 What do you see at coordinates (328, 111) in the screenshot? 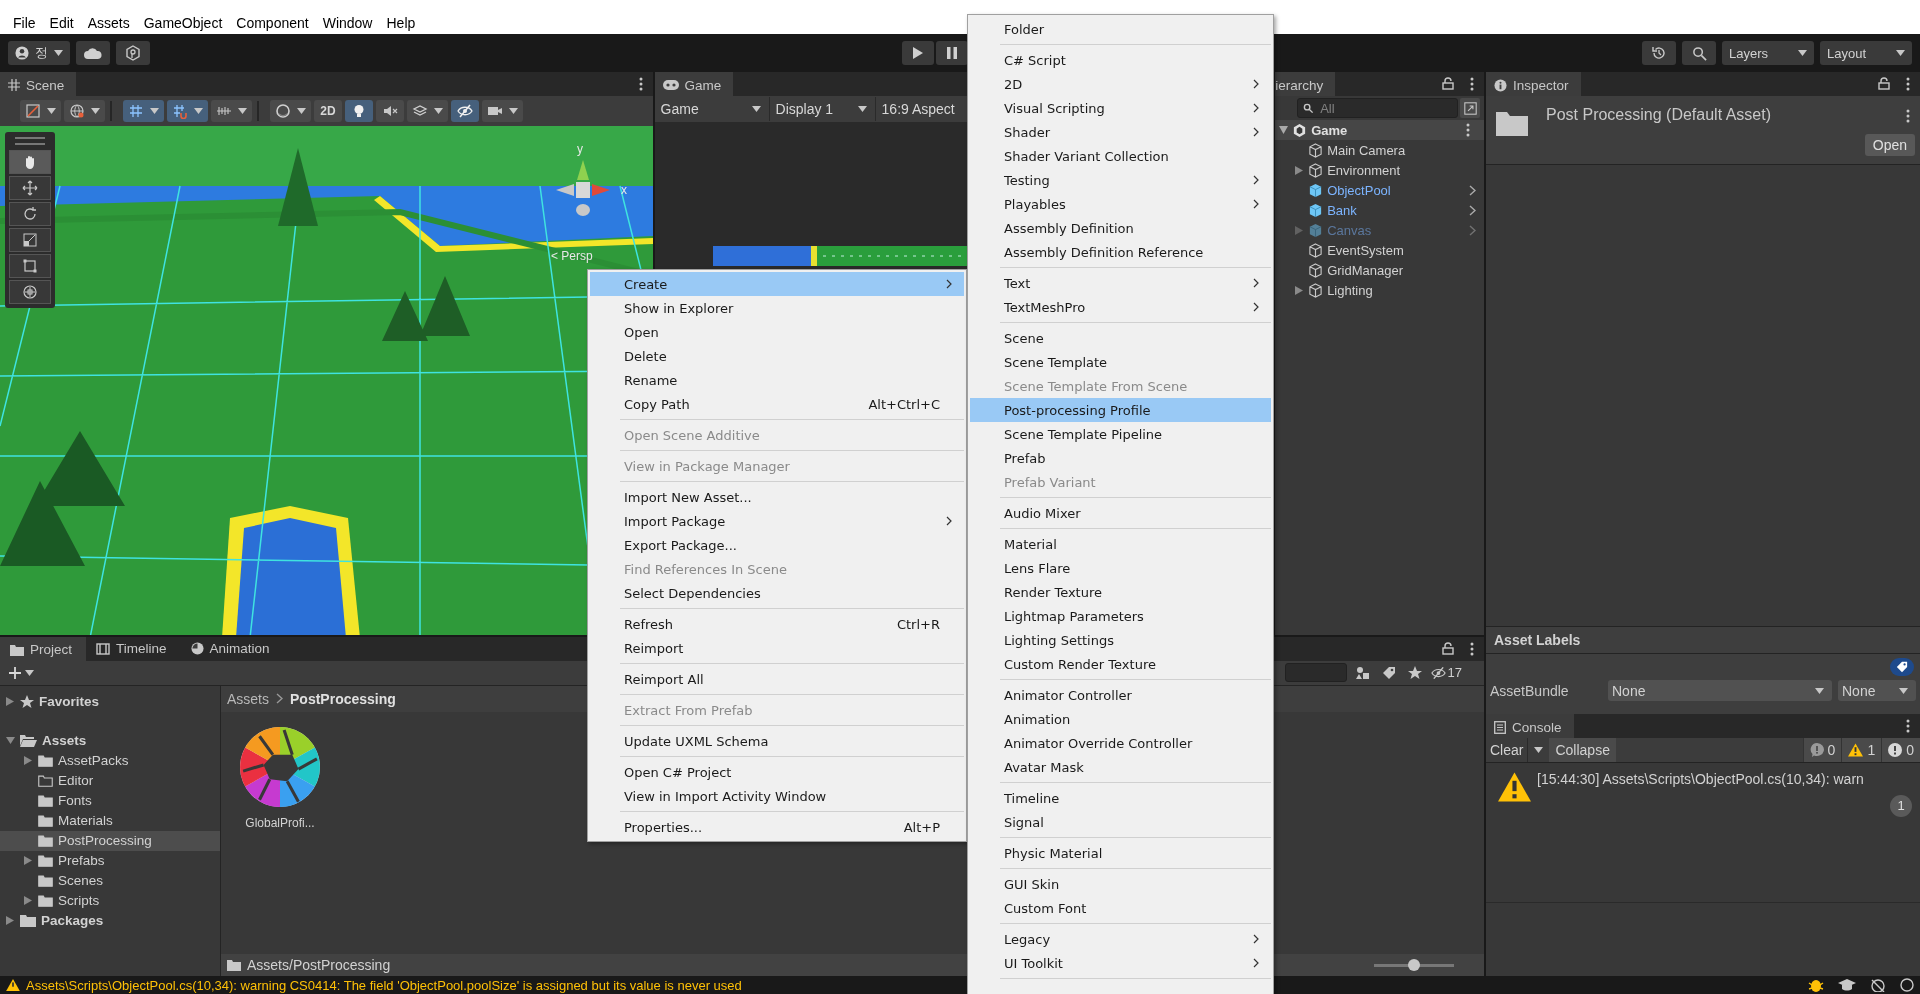
I see `scene-toolbar-button: 2D` at bounding box center [328, 111].